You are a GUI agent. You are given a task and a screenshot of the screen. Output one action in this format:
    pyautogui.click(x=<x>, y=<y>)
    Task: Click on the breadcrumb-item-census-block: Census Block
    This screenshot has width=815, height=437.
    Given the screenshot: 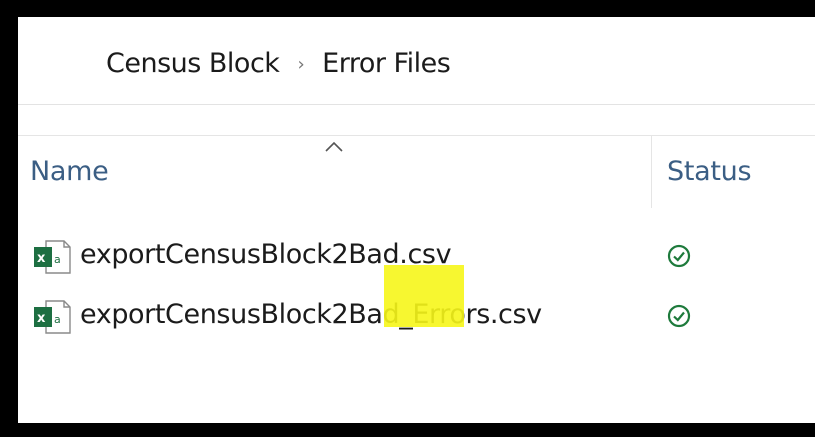 What is the action you would take?
    pyautogui.click(x=193, y=63)
    